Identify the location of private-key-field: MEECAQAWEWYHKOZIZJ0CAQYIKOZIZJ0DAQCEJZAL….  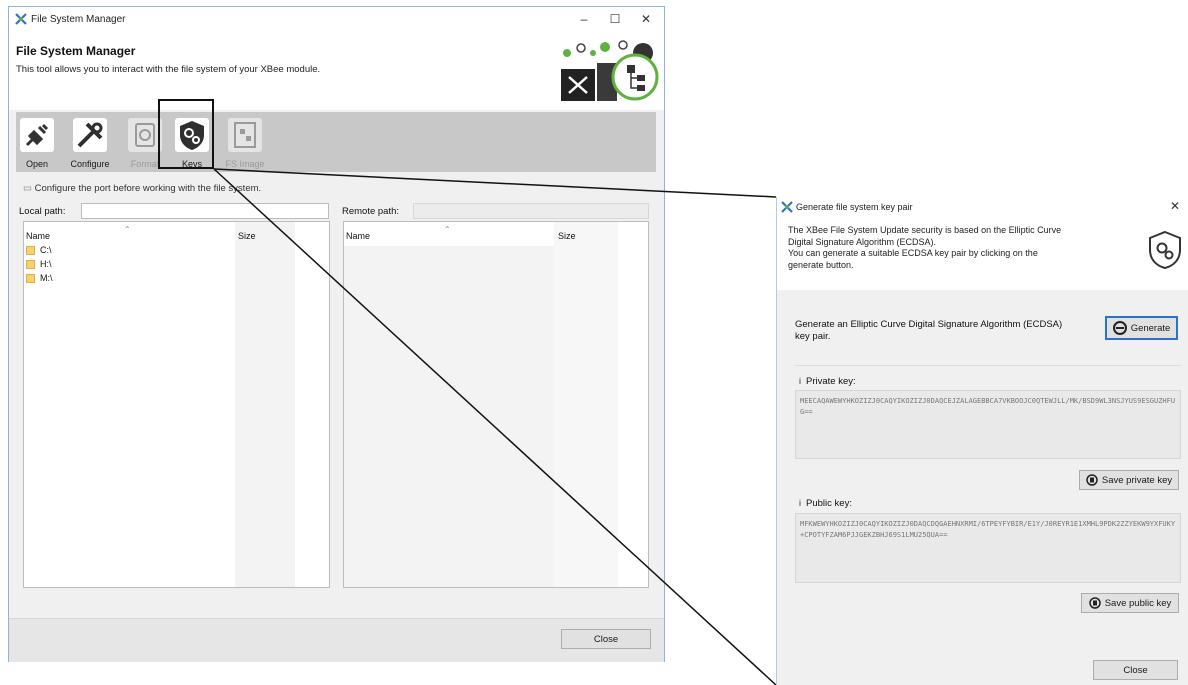
(988, 424).